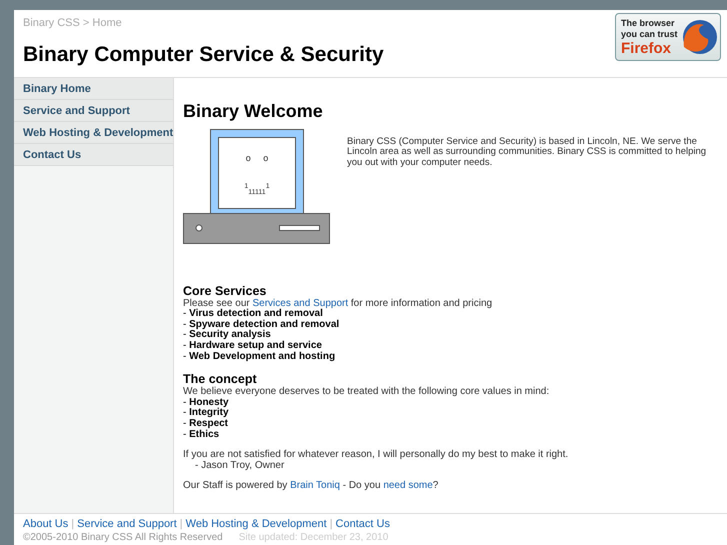 This screenshot has width=727, height=545. I want to click on list-item: - Spyware detection and removal, so click(261, 325).